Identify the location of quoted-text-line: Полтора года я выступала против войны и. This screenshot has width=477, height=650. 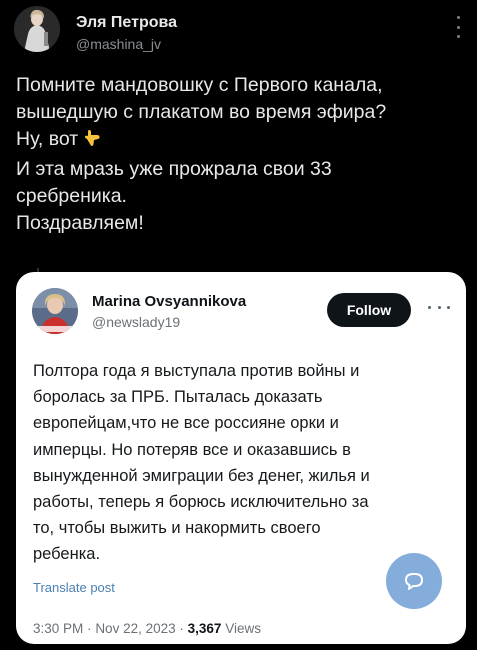
(196, 371).